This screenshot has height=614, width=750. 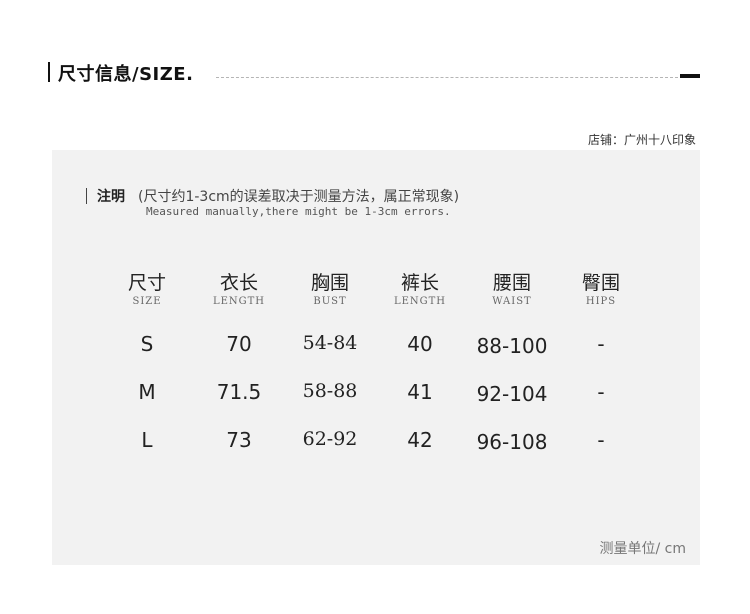 What do you see at coordinates (147, 392) in the screenshot?
I see `table-cell-size: M` at bounding box center [147, 392].